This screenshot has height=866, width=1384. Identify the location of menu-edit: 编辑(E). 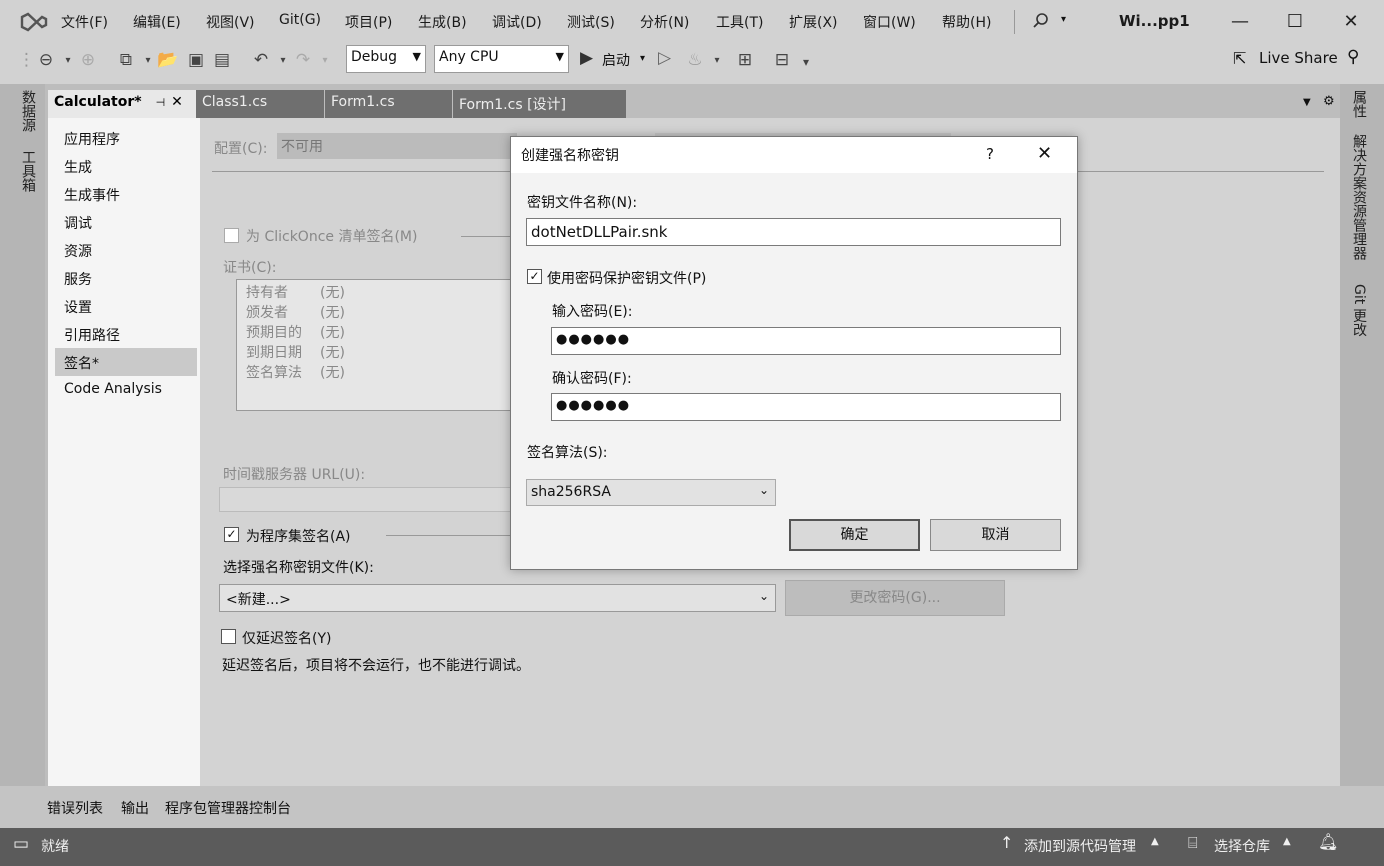
(157, 22).